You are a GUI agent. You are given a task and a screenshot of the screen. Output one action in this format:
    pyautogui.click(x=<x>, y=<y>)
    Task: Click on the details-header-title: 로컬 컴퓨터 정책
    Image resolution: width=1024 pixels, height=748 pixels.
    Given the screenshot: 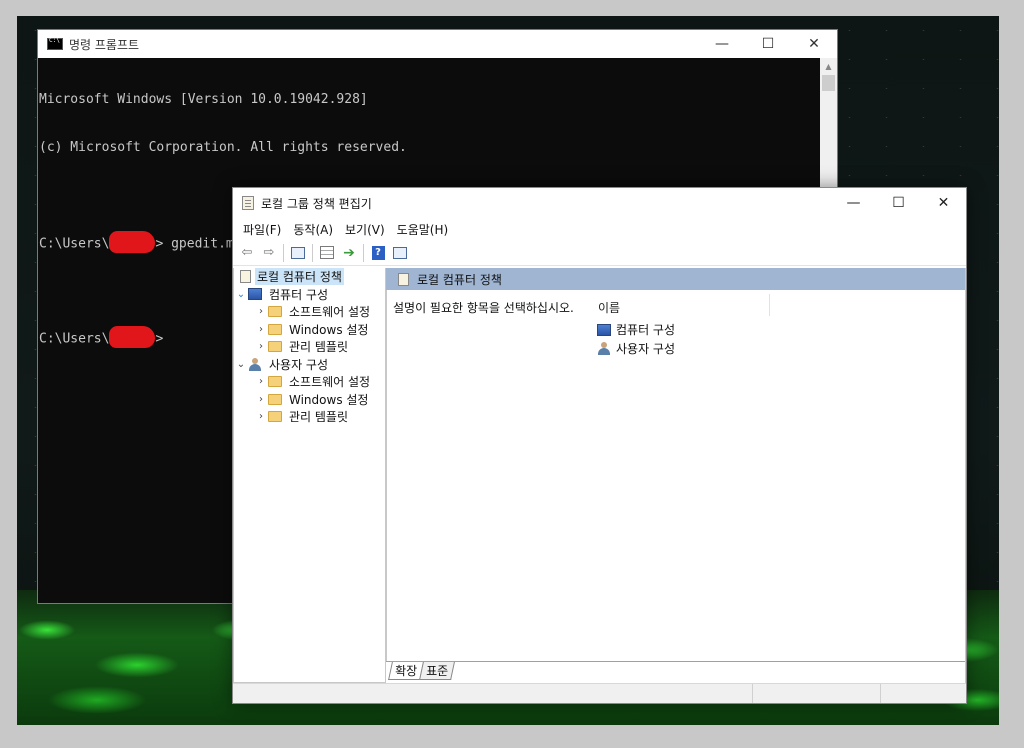 What is the action you would take?
    pyautogui.click(x=459, y=279)
    